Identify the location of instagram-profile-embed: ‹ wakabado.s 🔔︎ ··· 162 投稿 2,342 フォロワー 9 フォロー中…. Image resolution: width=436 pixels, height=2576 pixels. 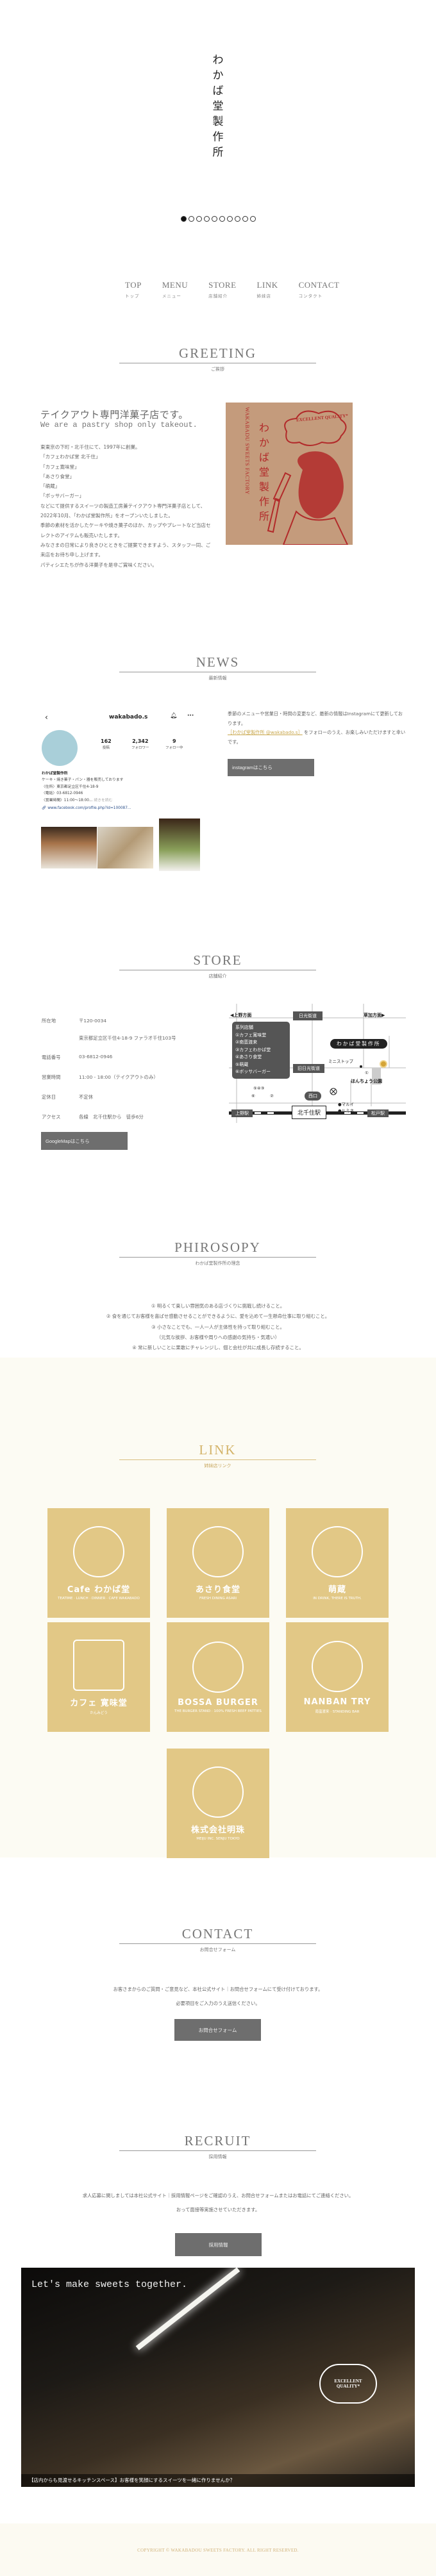
(126, 790).